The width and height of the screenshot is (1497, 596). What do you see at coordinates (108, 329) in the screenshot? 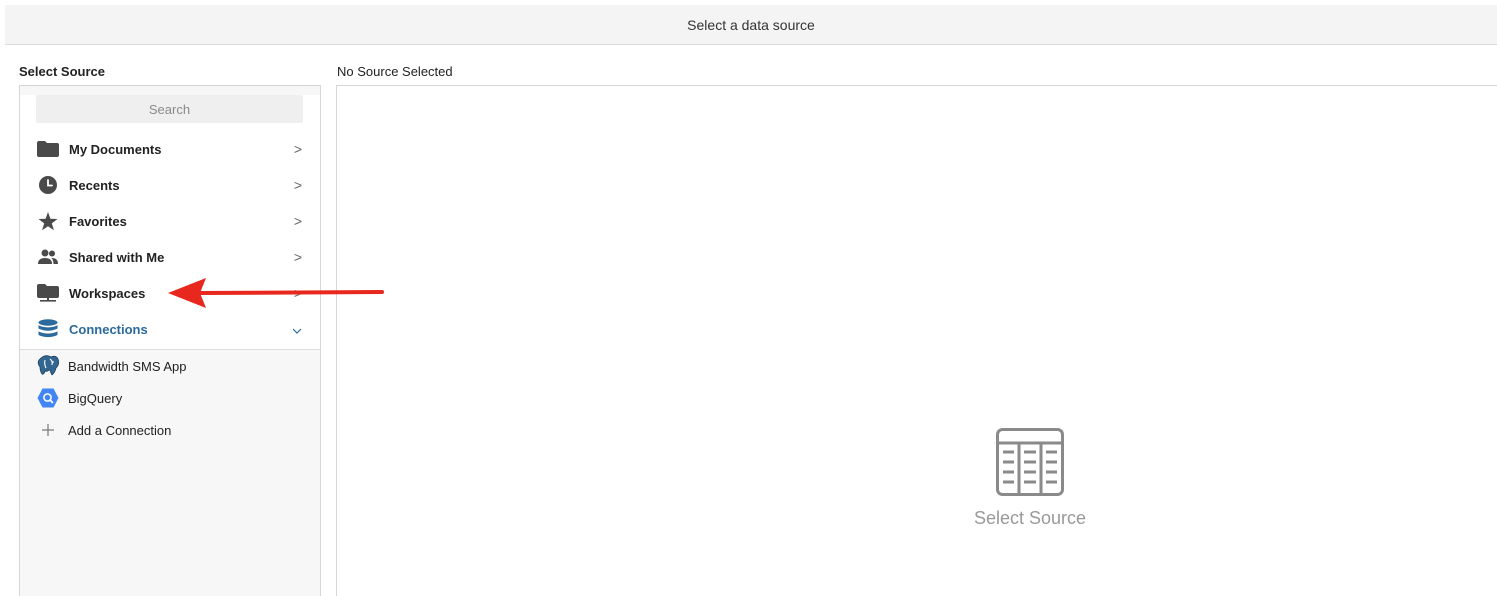
I see `sidebar-item-label: Connections` at bounding box center [108, 329].